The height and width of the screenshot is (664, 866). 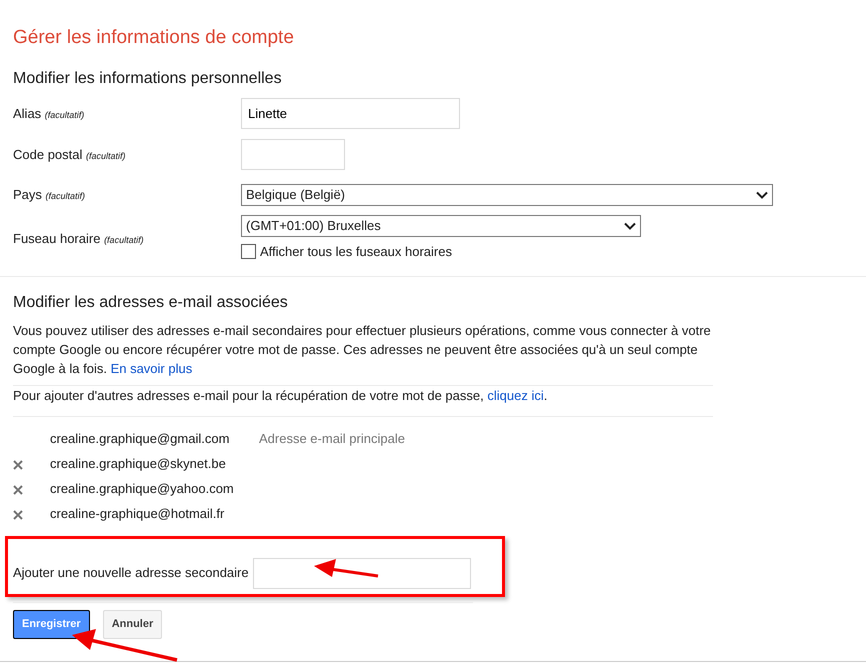 What do you see at coordinates (362, 350) in the screenshot?
I see `paragraph: Vous pouvez utiliser des adresses e-mail secondaires pour effectuer plusieurs opérations, comme vous connecter à votre compte Google ou encore récupérer votre mot de passe. Ces adresses ne peuvent être associées qu'à un seul compte Google à la fois. En savoir plus` at bounding box center [362, 350].